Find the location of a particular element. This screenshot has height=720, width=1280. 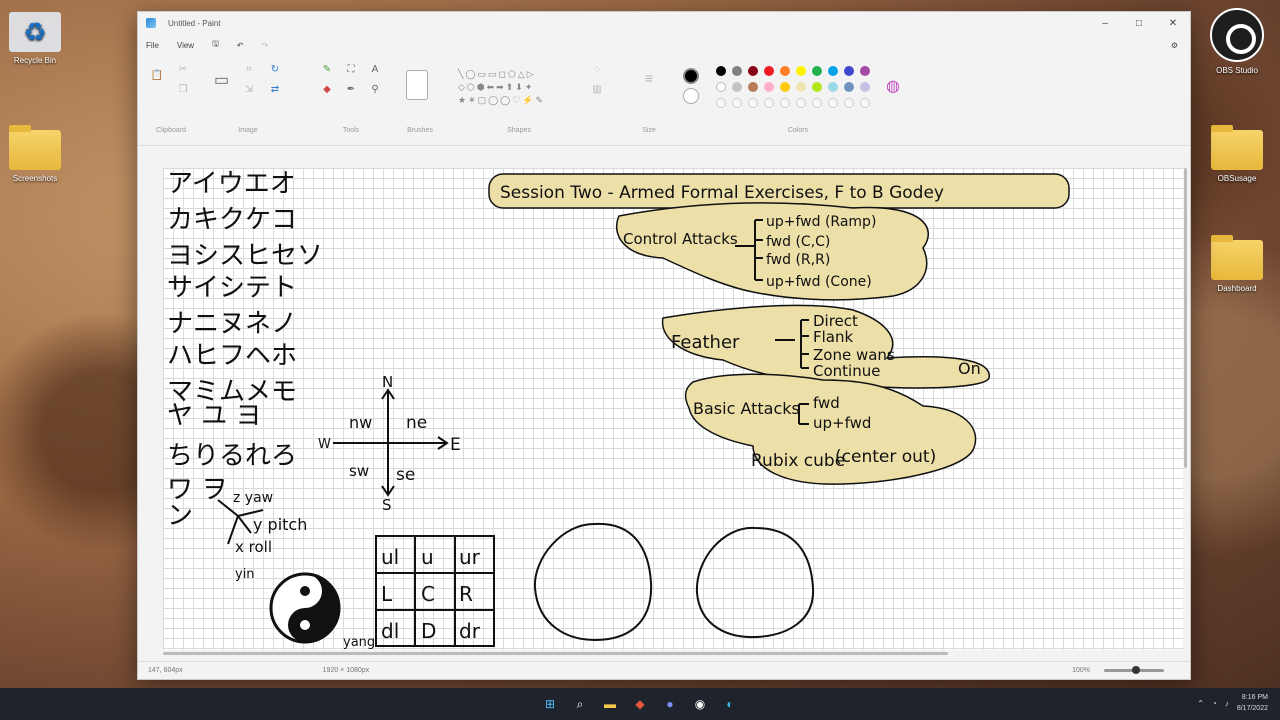

secondary-color-swatch is located at coordinates (691, 96).